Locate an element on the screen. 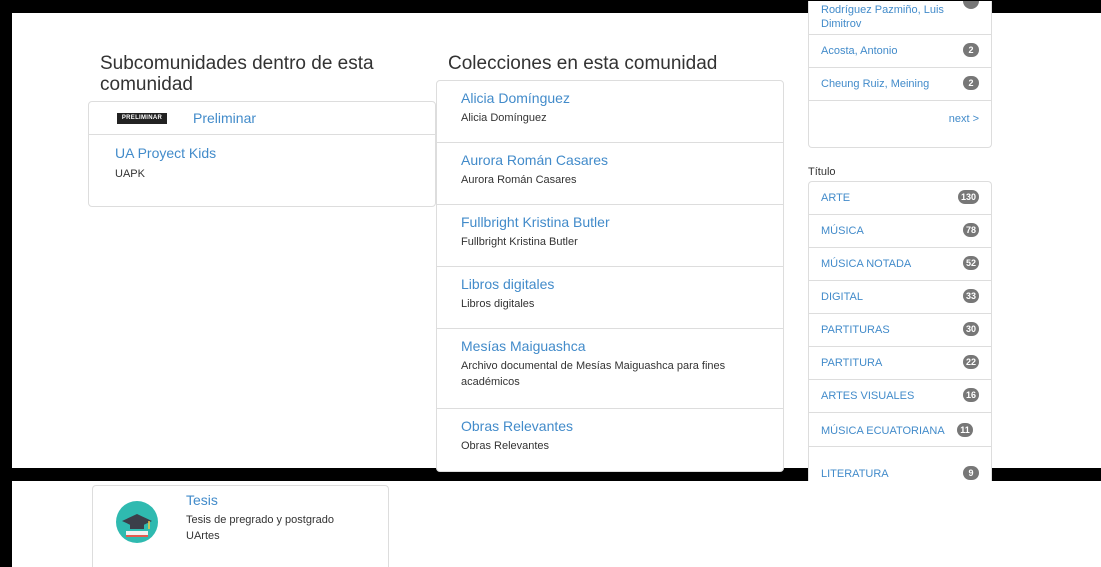 This screenshot has height=567, width=1101. list-item: Obras Relevantes Obras Relevantes is located at coordinates (610, 439).